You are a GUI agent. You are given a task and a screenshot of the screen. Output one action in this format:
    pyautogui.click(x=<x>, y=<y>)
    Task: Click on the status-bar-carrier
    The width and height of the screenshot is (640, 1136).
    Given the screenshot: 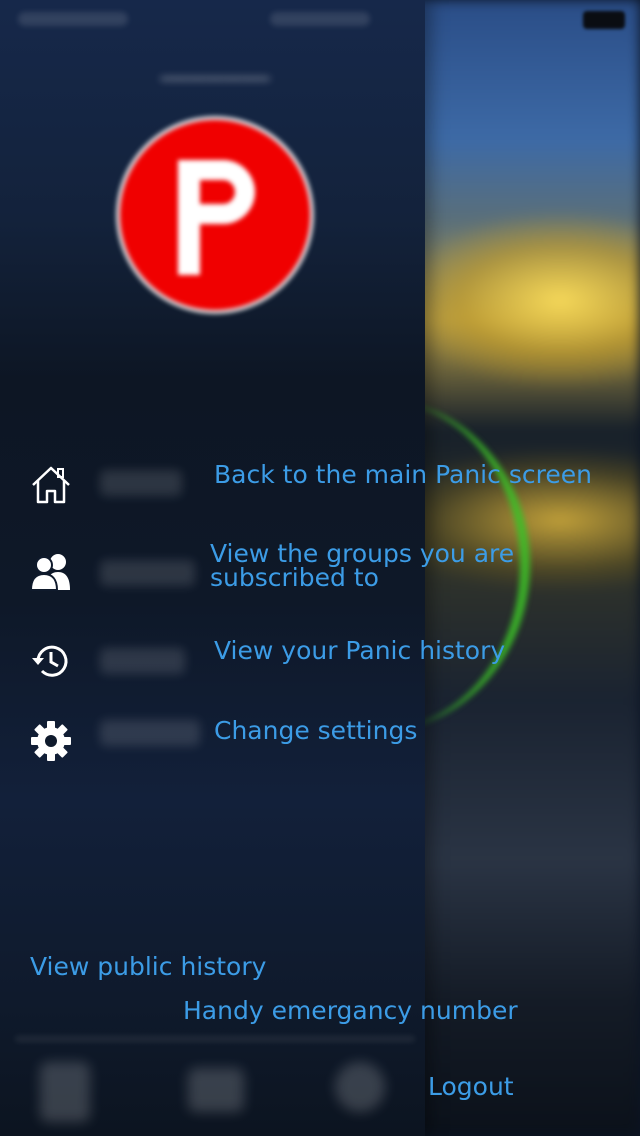 What is the action you would take?
    pyautogui.click(x=73, y=19)
    